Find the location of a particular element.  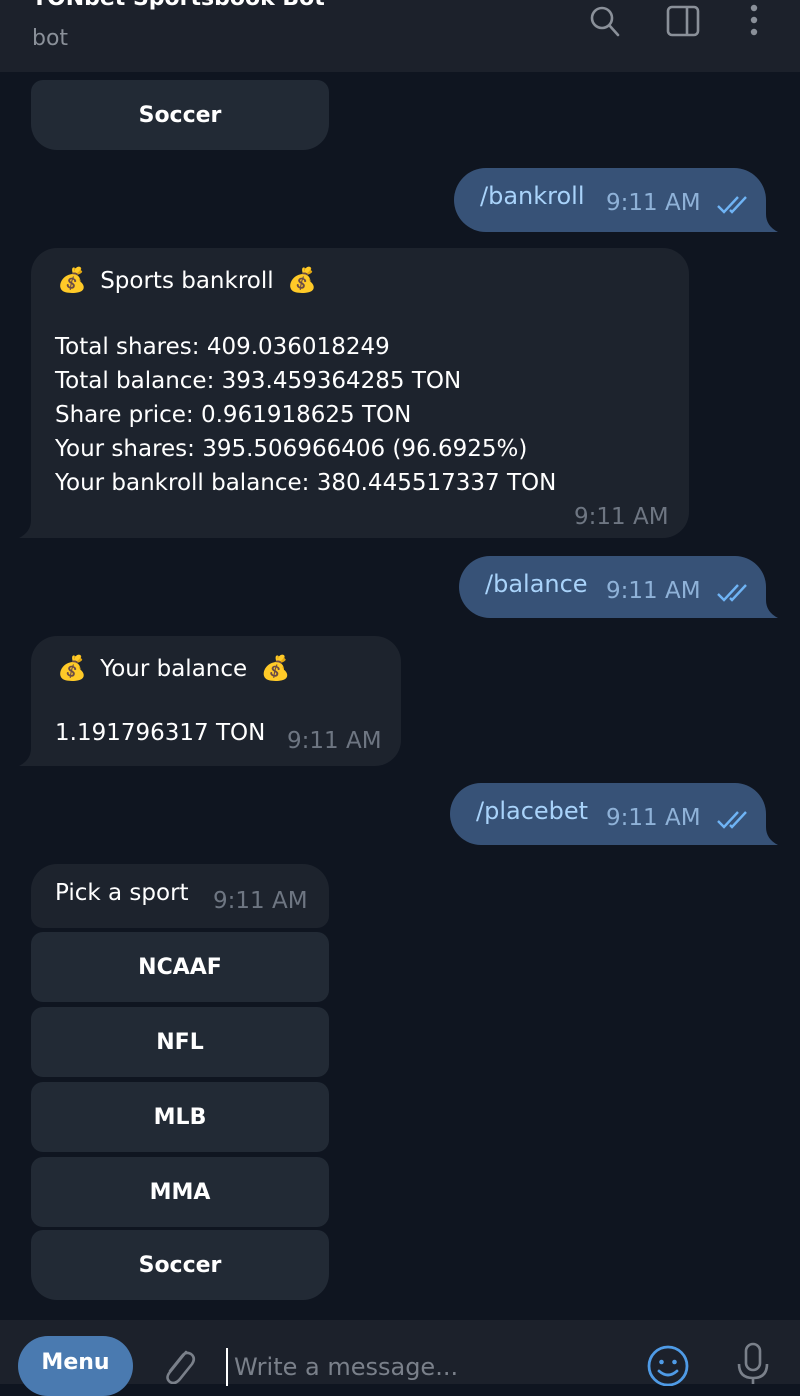

microphone-icon is located at coordinates (754, 1362).